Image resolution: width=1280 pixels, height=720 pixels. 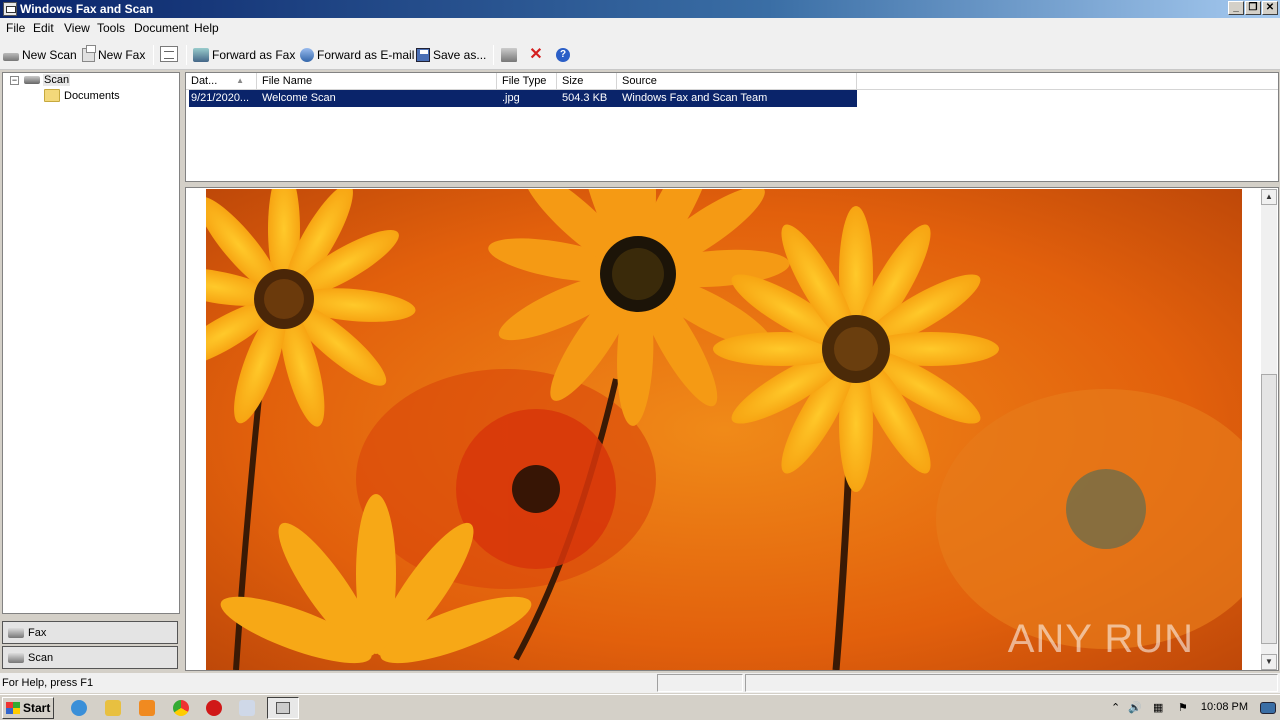 I want to click on start-button: Start, so click(x=28, y=708).